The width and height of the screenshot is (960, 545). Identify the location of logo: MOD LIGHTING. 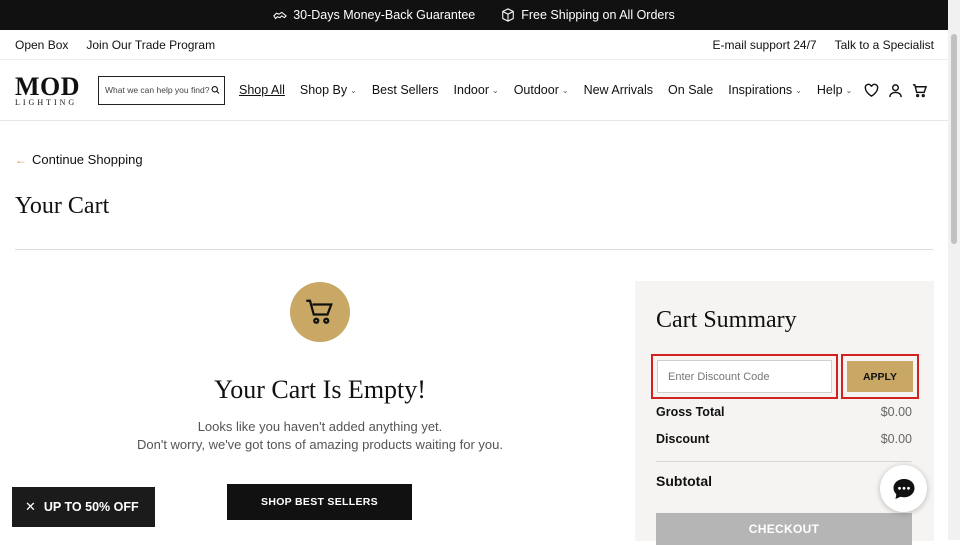
(49, 89).